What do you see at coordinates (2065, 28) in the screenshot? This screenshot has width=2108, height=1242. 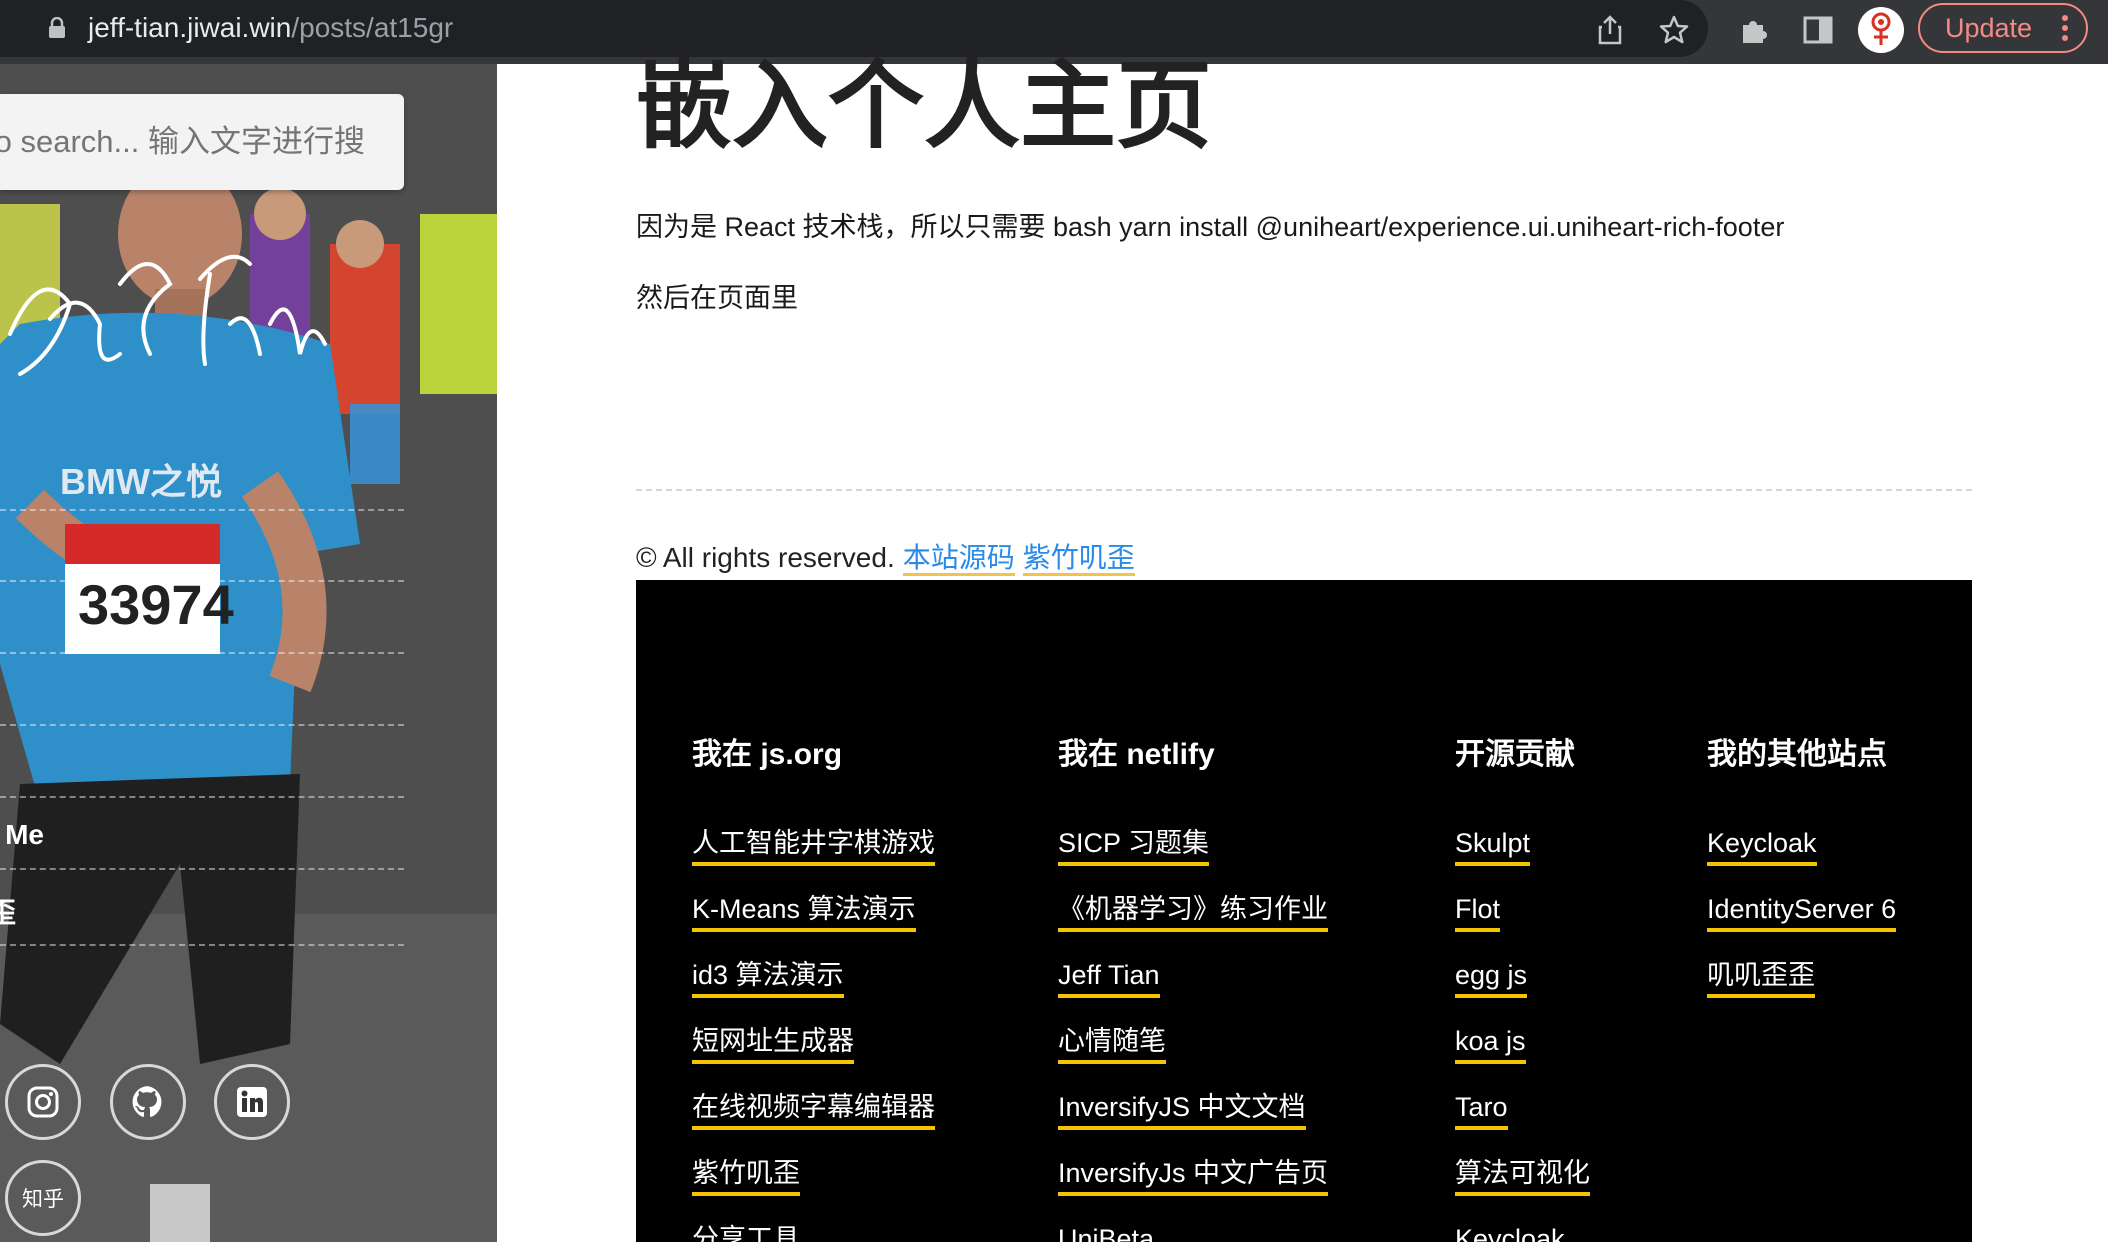 I see `more-icon` at bounding box center [2065, 28].